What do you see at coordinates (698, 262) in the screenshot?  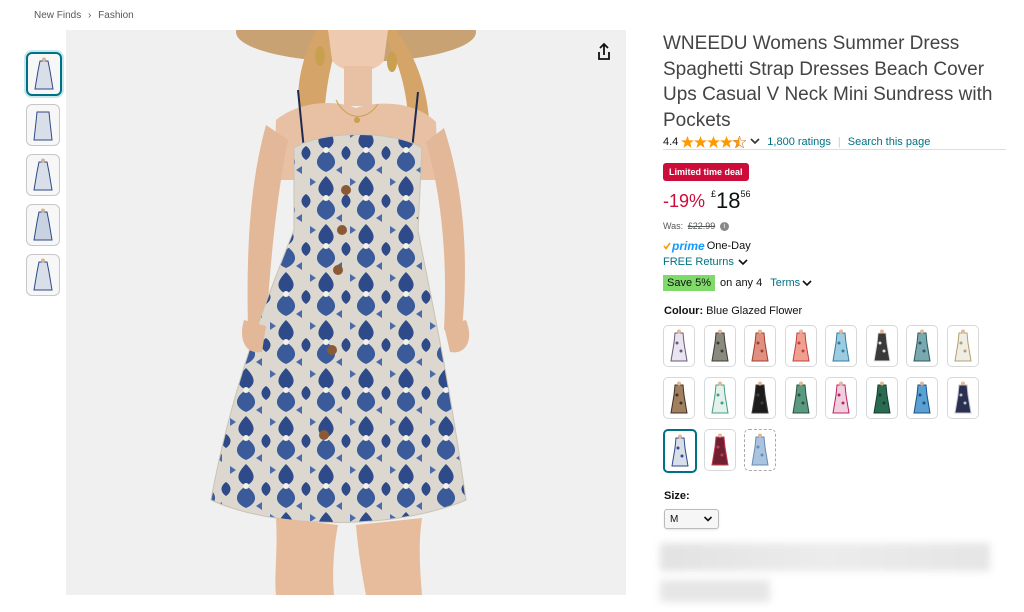 I see `free-returns-label: FREE Returns` at bounding box center [698, 262].